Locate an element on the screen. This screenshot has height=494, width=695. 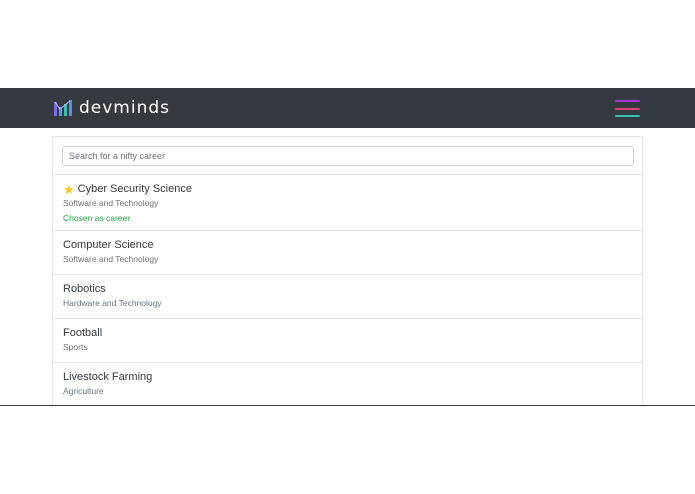
career-title: Cyber Security Science is located at coordinates (134, 189).